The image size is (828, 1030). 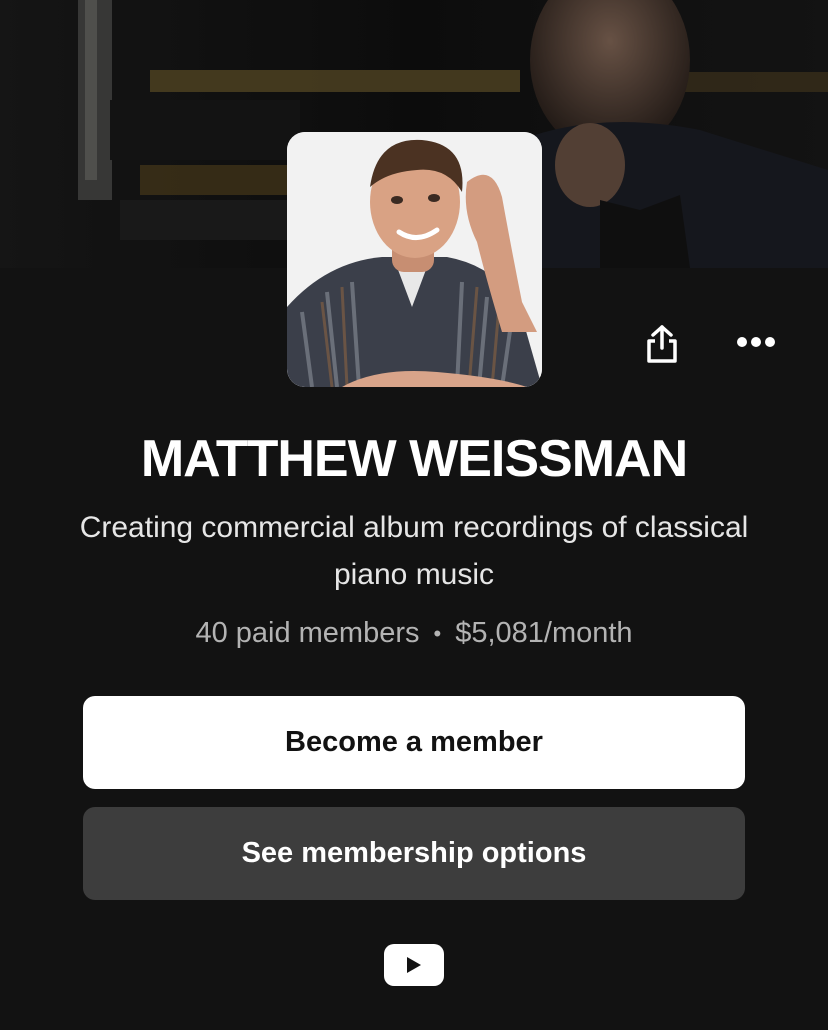 I want to click on more-options-button, so click(x=756, y=342).